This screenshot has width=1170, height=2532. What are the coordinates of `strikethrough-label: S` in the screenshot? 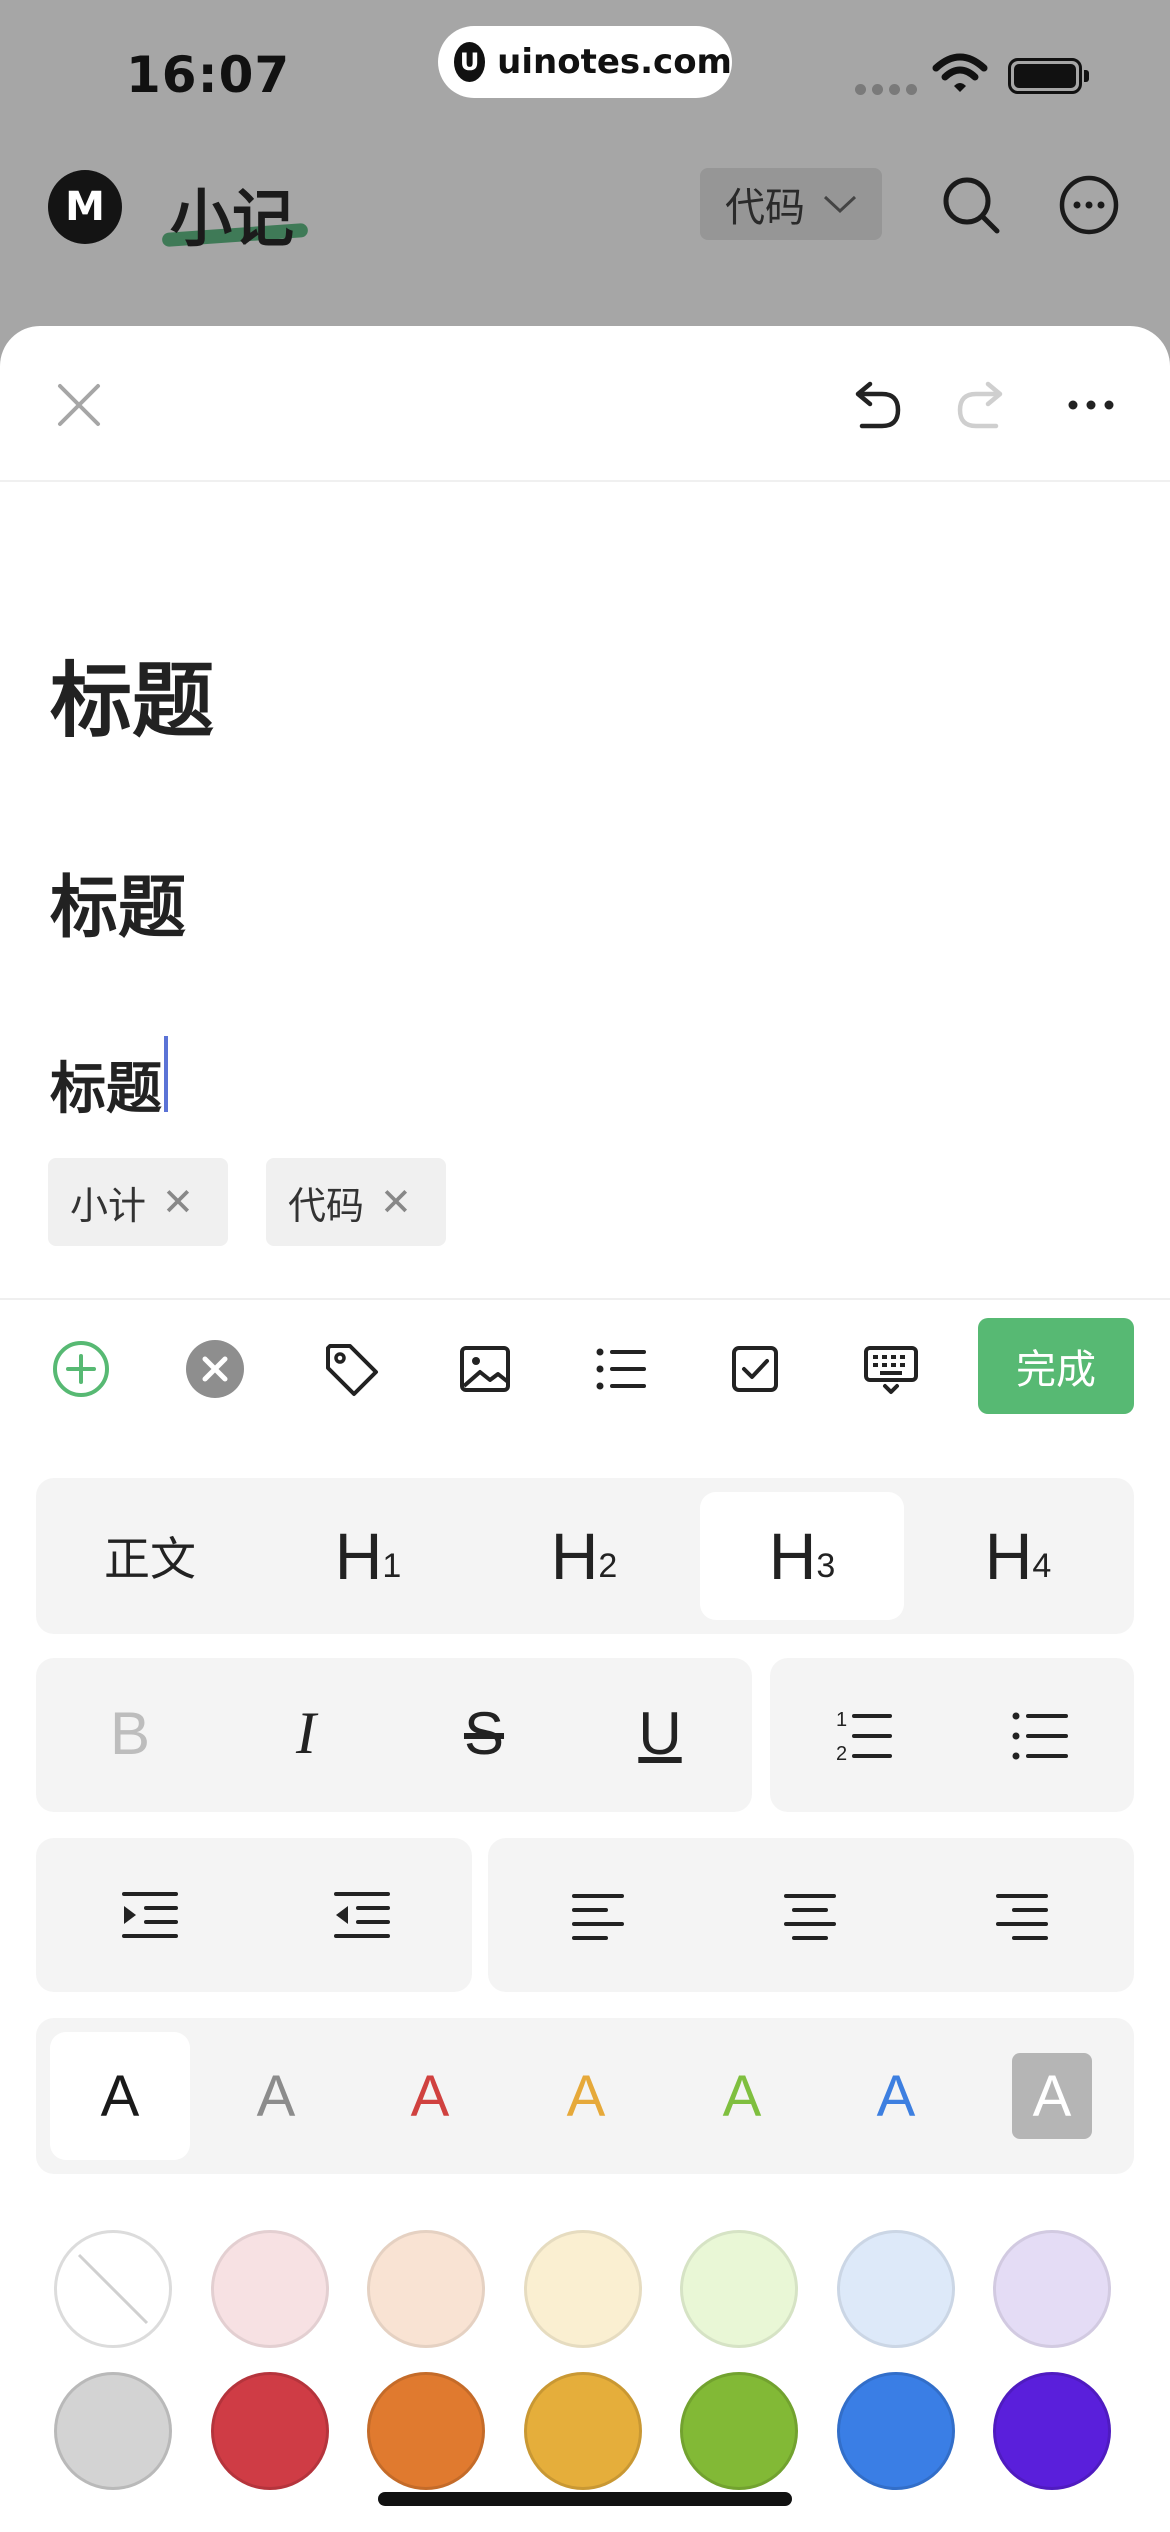 It's located at (484, 1733).